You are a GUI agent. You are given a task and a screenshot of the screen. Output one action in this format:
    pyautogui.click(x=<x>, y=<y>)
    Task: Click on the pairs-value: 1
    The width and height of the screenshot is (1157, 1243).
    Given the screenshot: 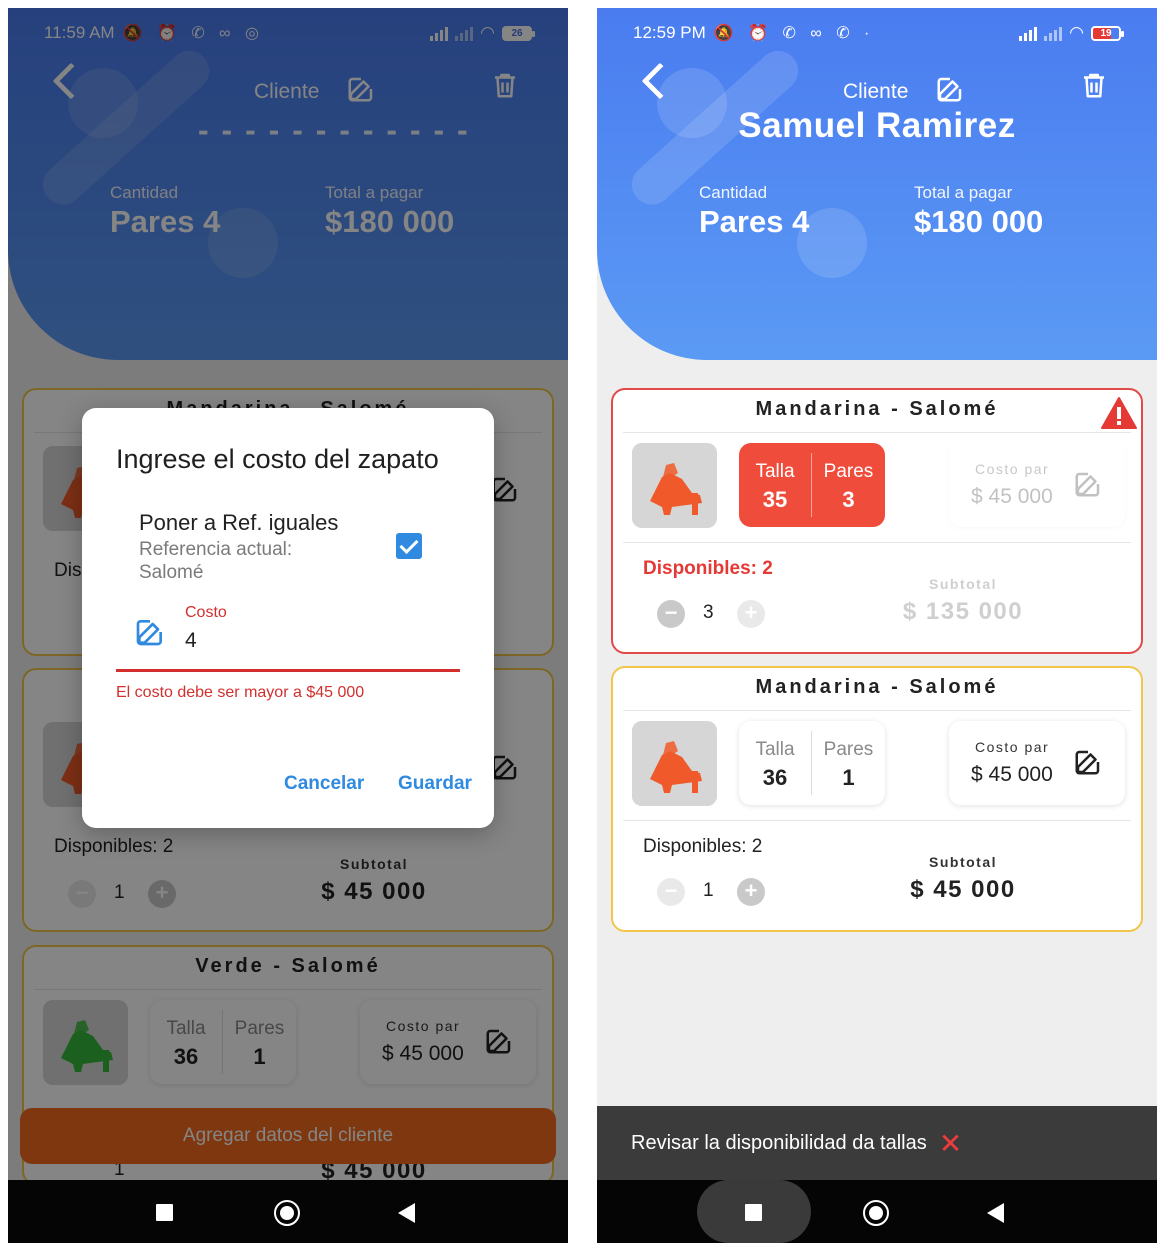 What is the action you would take?
    pyautogui.click(x=848, y=777)
    